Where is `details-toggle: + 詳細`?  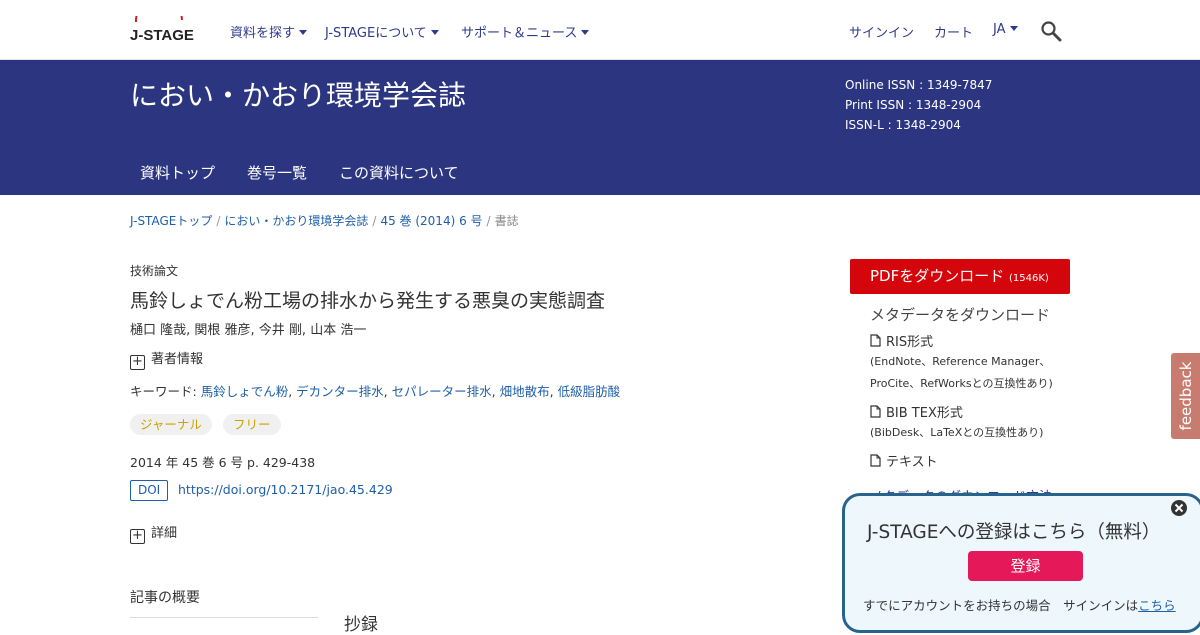 details-toggle: + 詳細 is located at coordinates (153, 533).